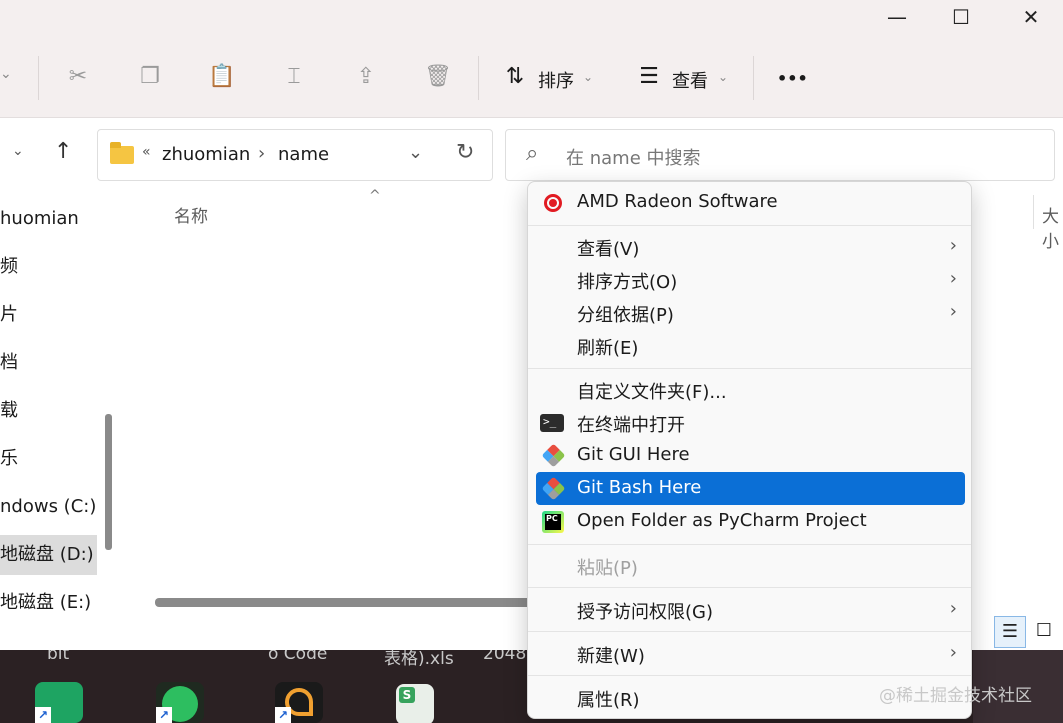 This screenshot has height=723, width=1063. Describe the element at coordinates (48, 363) in the screenshot. I see `sidebar-item-documents: 档` at that location.